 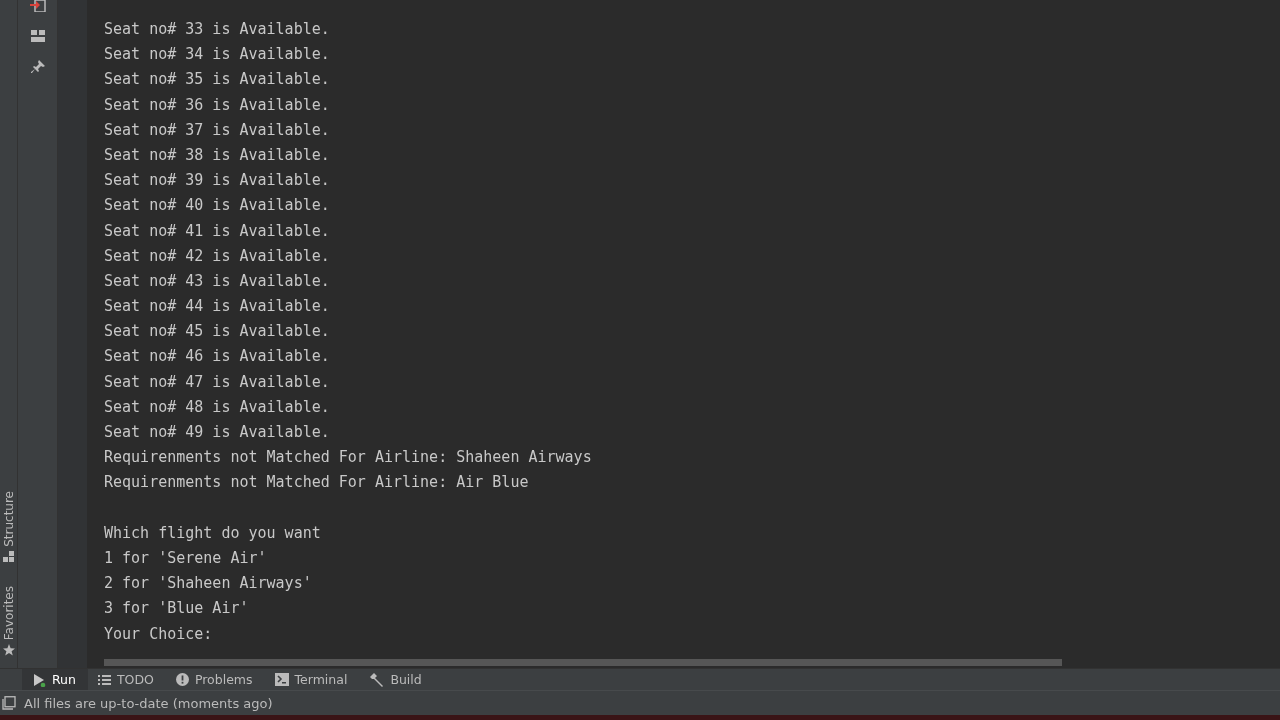 I want to click on console-line: Seat no# 36 is Available., so click(x=217, y=105).